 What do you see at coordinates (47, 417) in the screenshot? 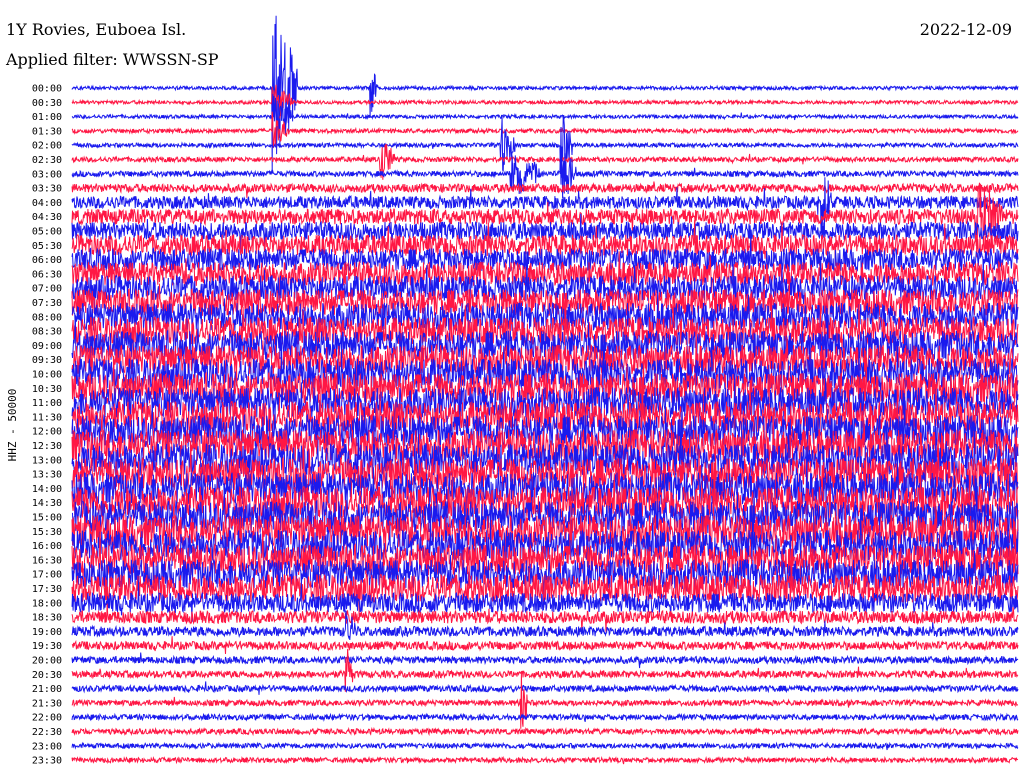
I see `time-tick-label: 11:30` at bounding box center [47, 417].